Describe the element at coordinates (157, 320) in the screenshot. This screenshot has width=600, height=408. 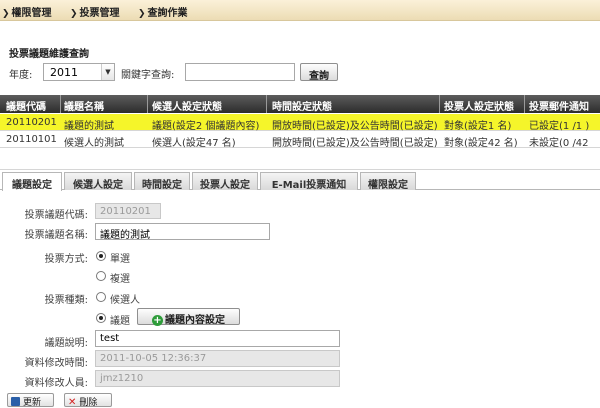
I see `add-icon: +` at that location.